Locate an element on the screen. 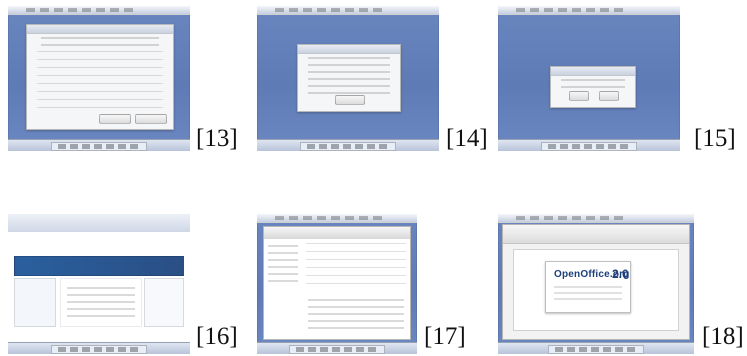 Image resolution: width=747 pixels, height=356 pixels. mail-message-list is located at coordinates (356, 266).